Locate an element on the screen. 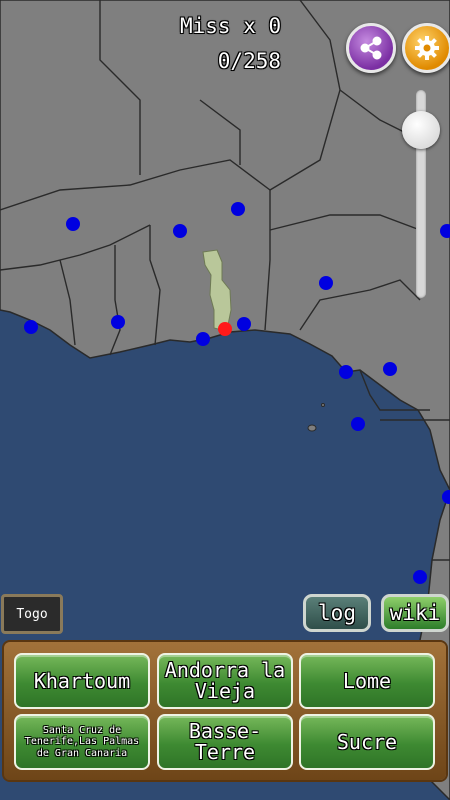  miss-counter: Miss x 0 is located at coordinates (231, 26).